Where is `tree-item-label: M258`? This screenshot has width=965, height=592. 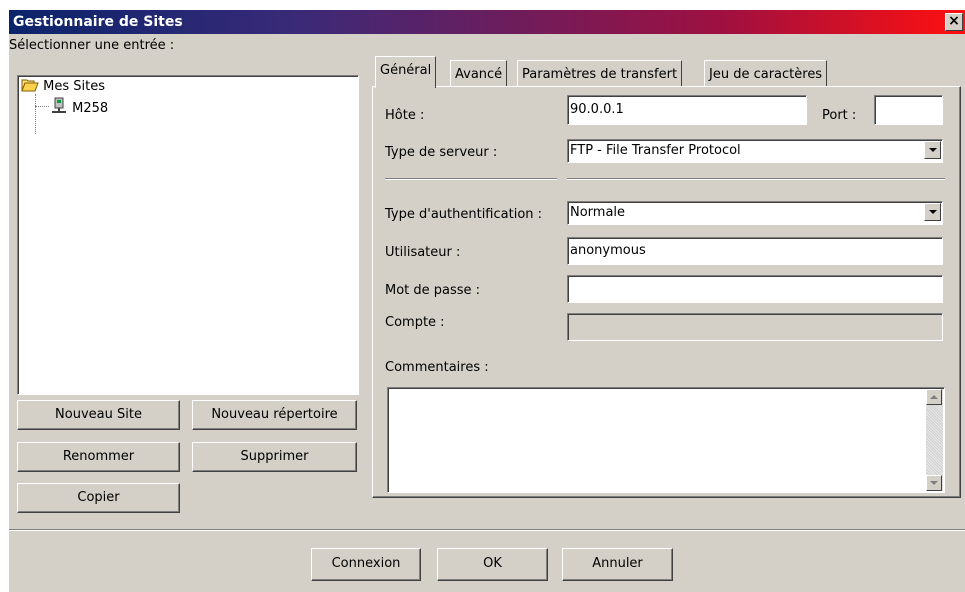
tree-item-label: M258 is located at coordinates (90, 108).